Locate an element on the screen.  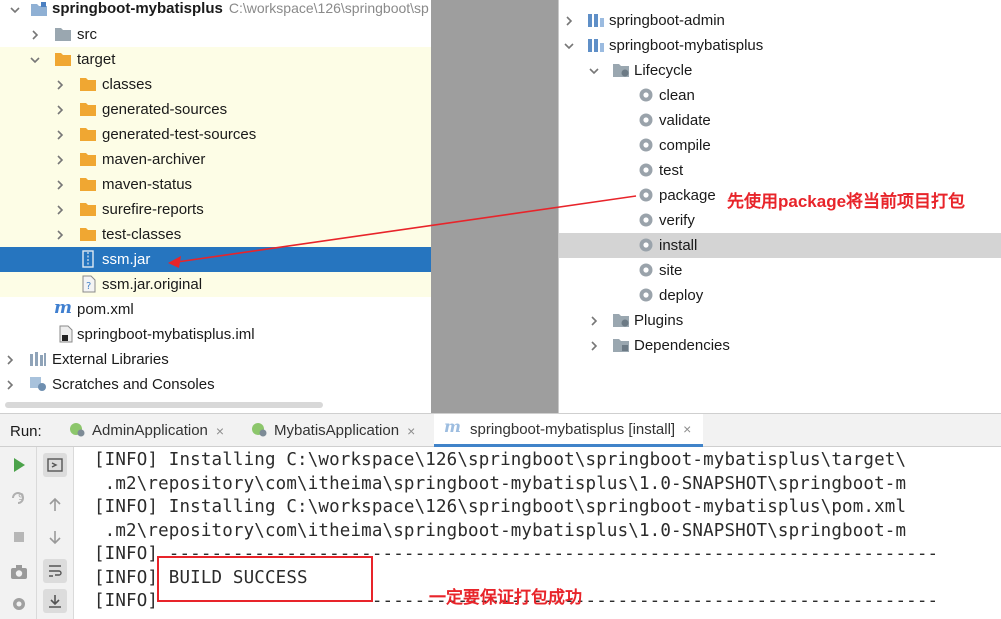
unknown-file-icon: ? is located at coordinates (90, 284).